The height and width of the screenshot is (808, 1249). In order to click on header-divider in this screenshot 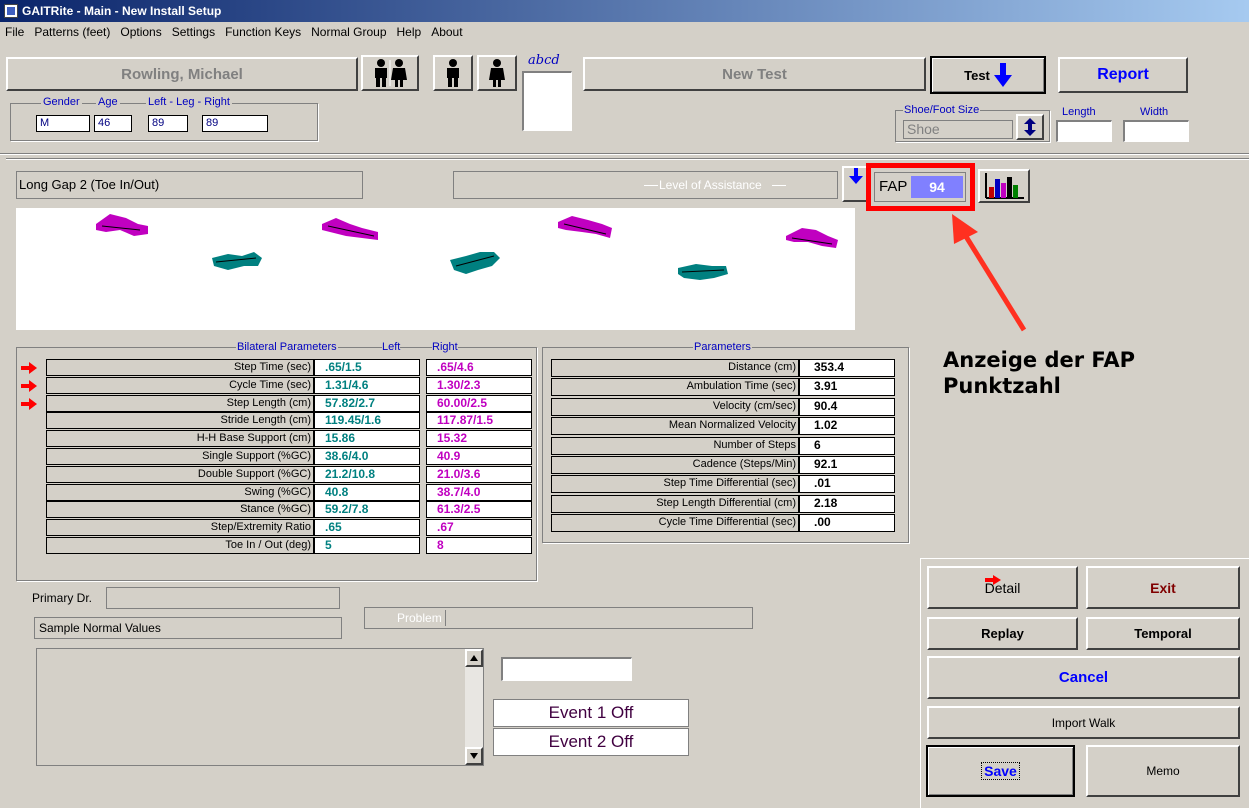, I will do `click(624, 154)`.